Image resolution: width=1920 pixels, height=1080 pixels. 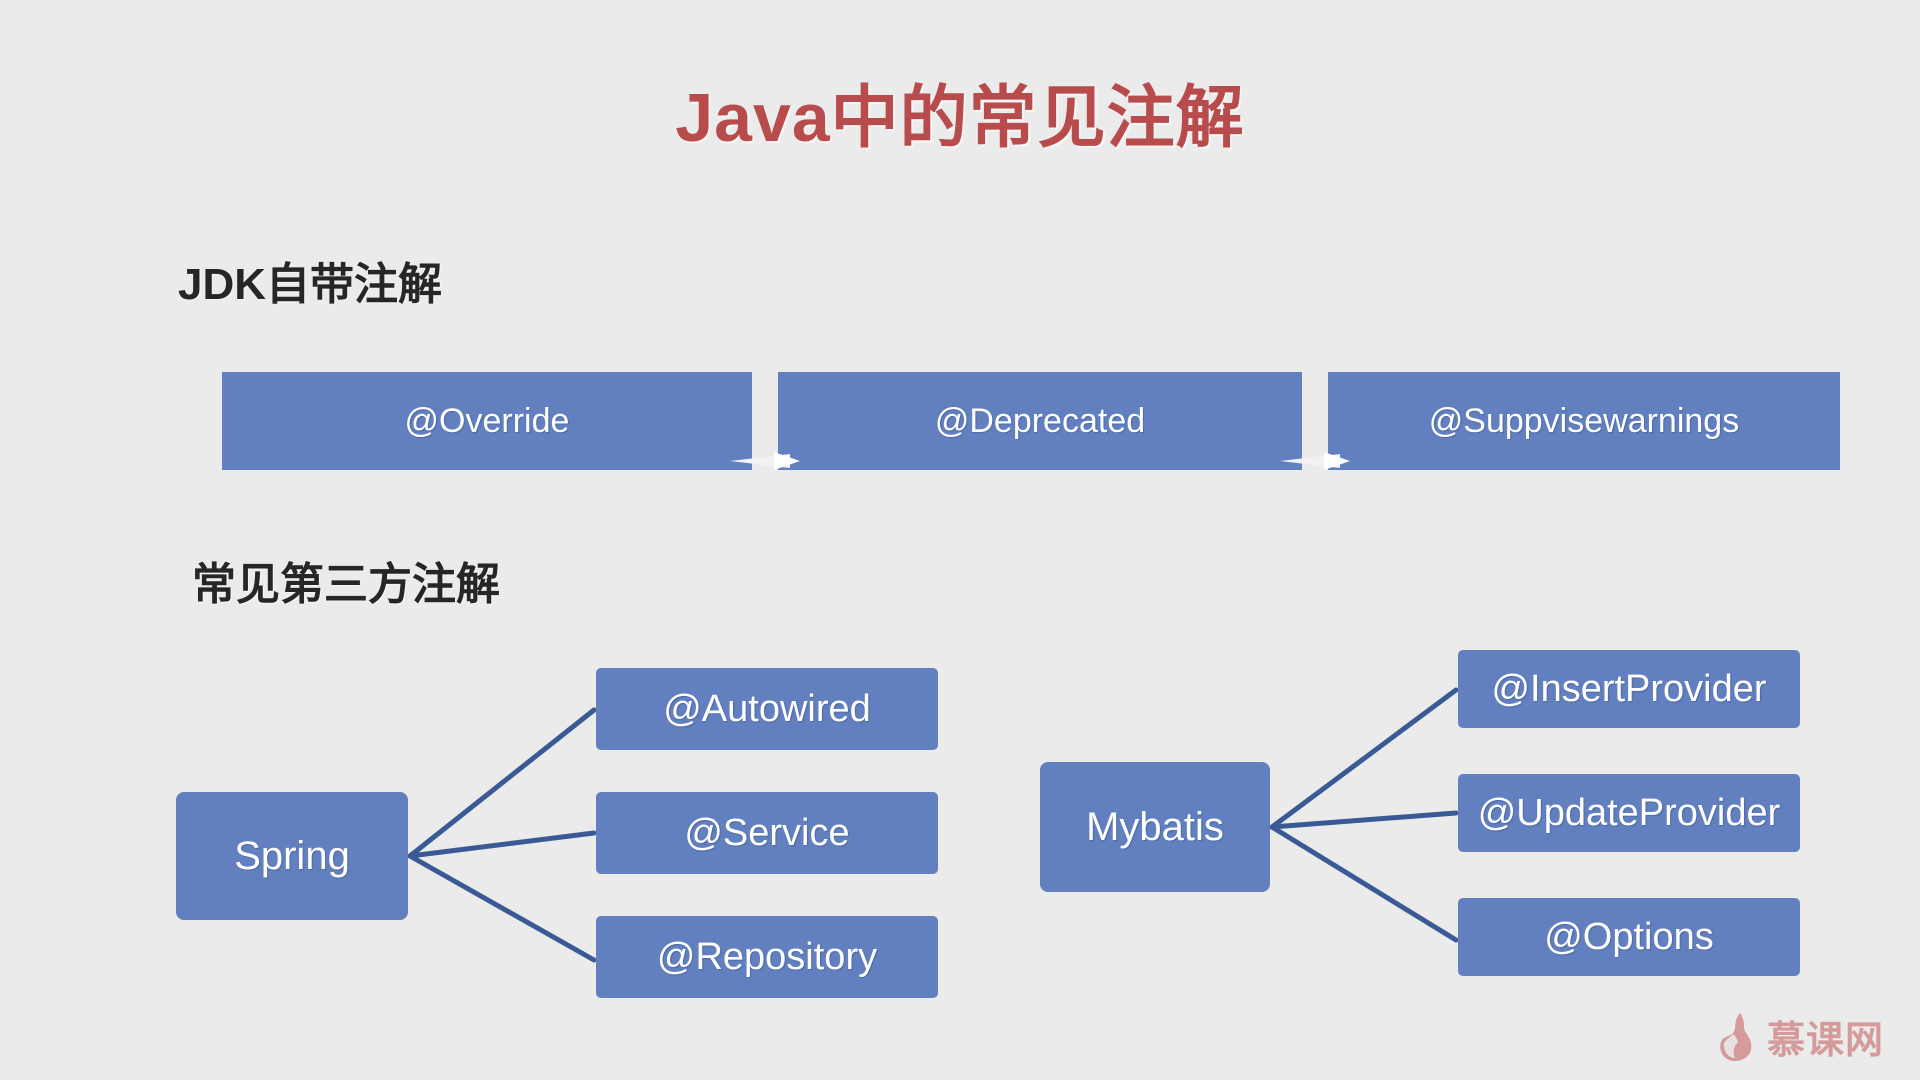 What do you see at coordinates (1825, 1041) in the screenshot?
I see `watermark-text: 慕课网` at bounding box center [1825, 1041].